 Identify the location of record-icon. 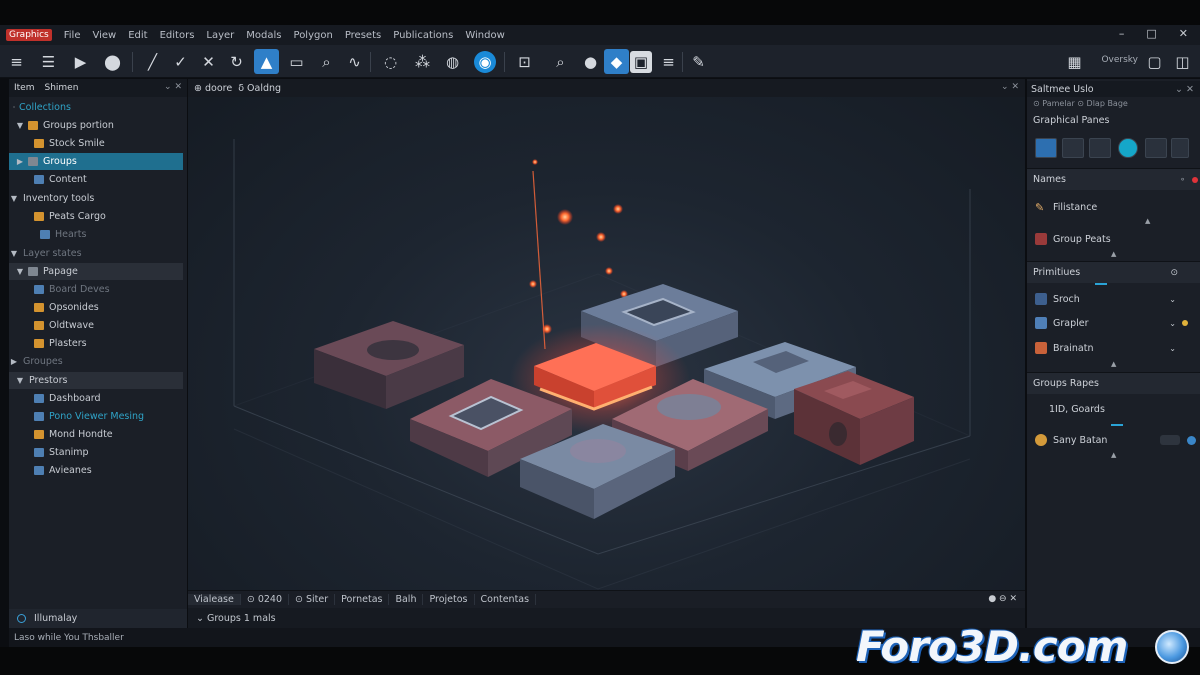
(1195, 179).